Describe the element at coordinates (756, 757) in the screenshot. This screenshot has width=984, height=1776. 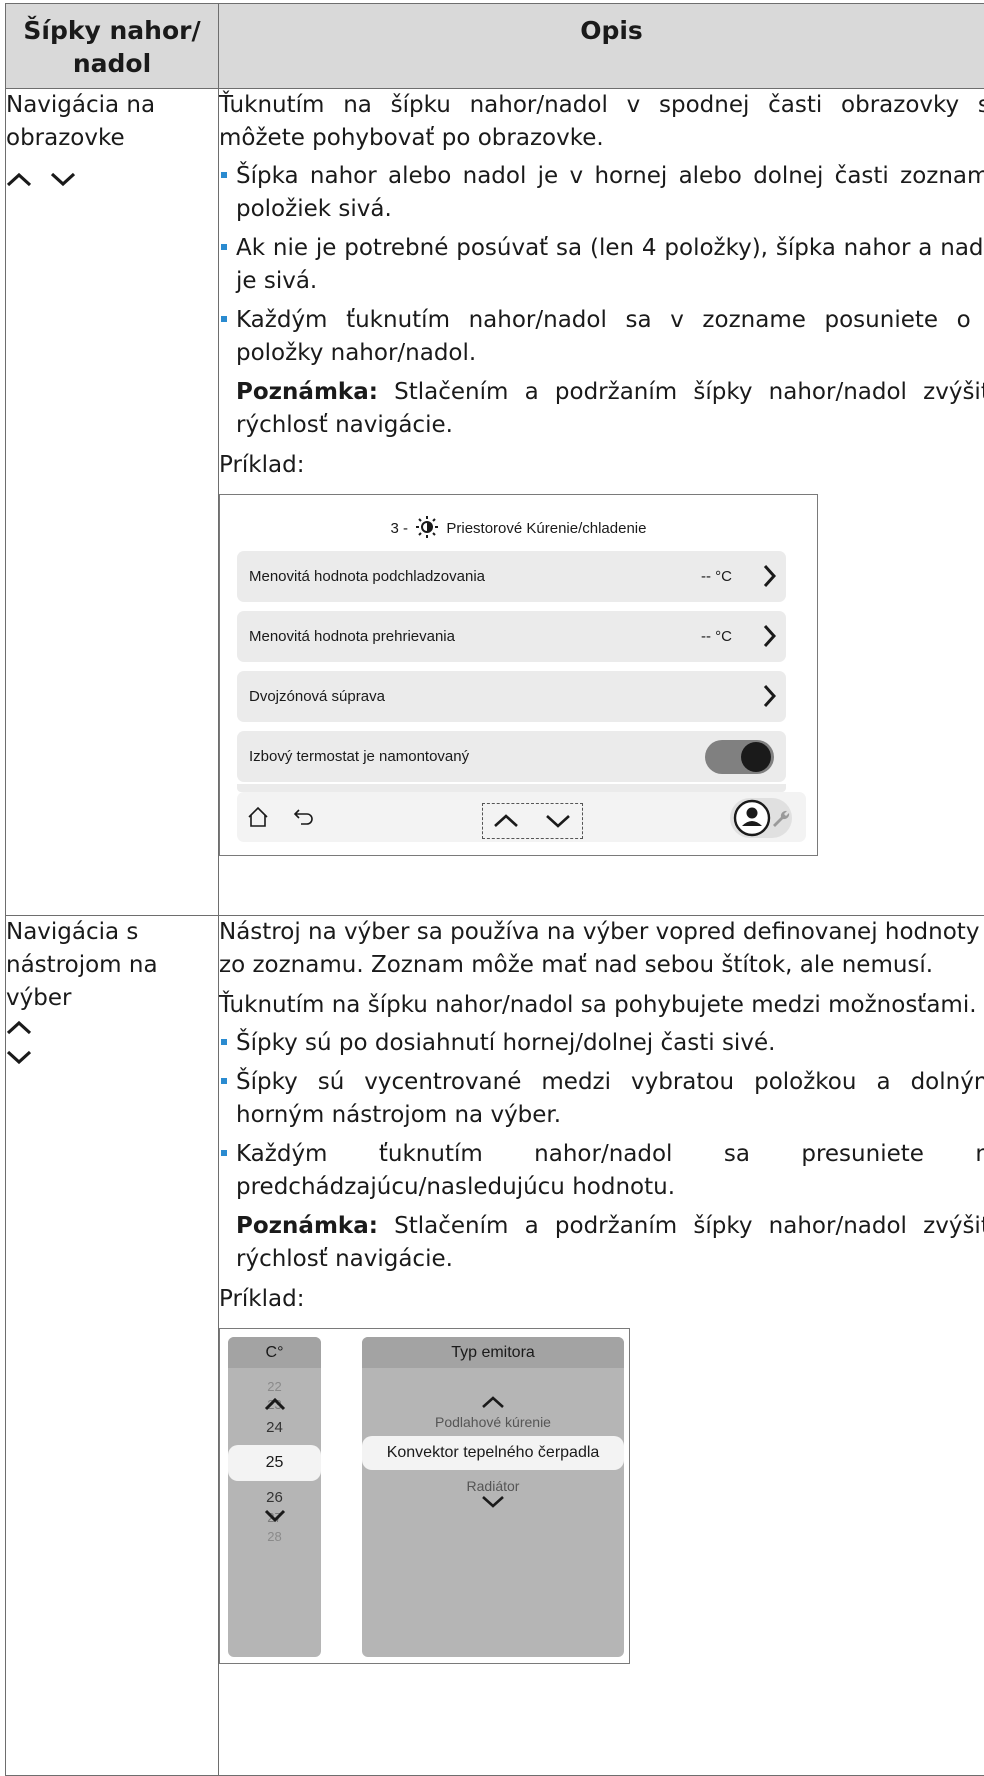
I see `toggle-knob` at that location.